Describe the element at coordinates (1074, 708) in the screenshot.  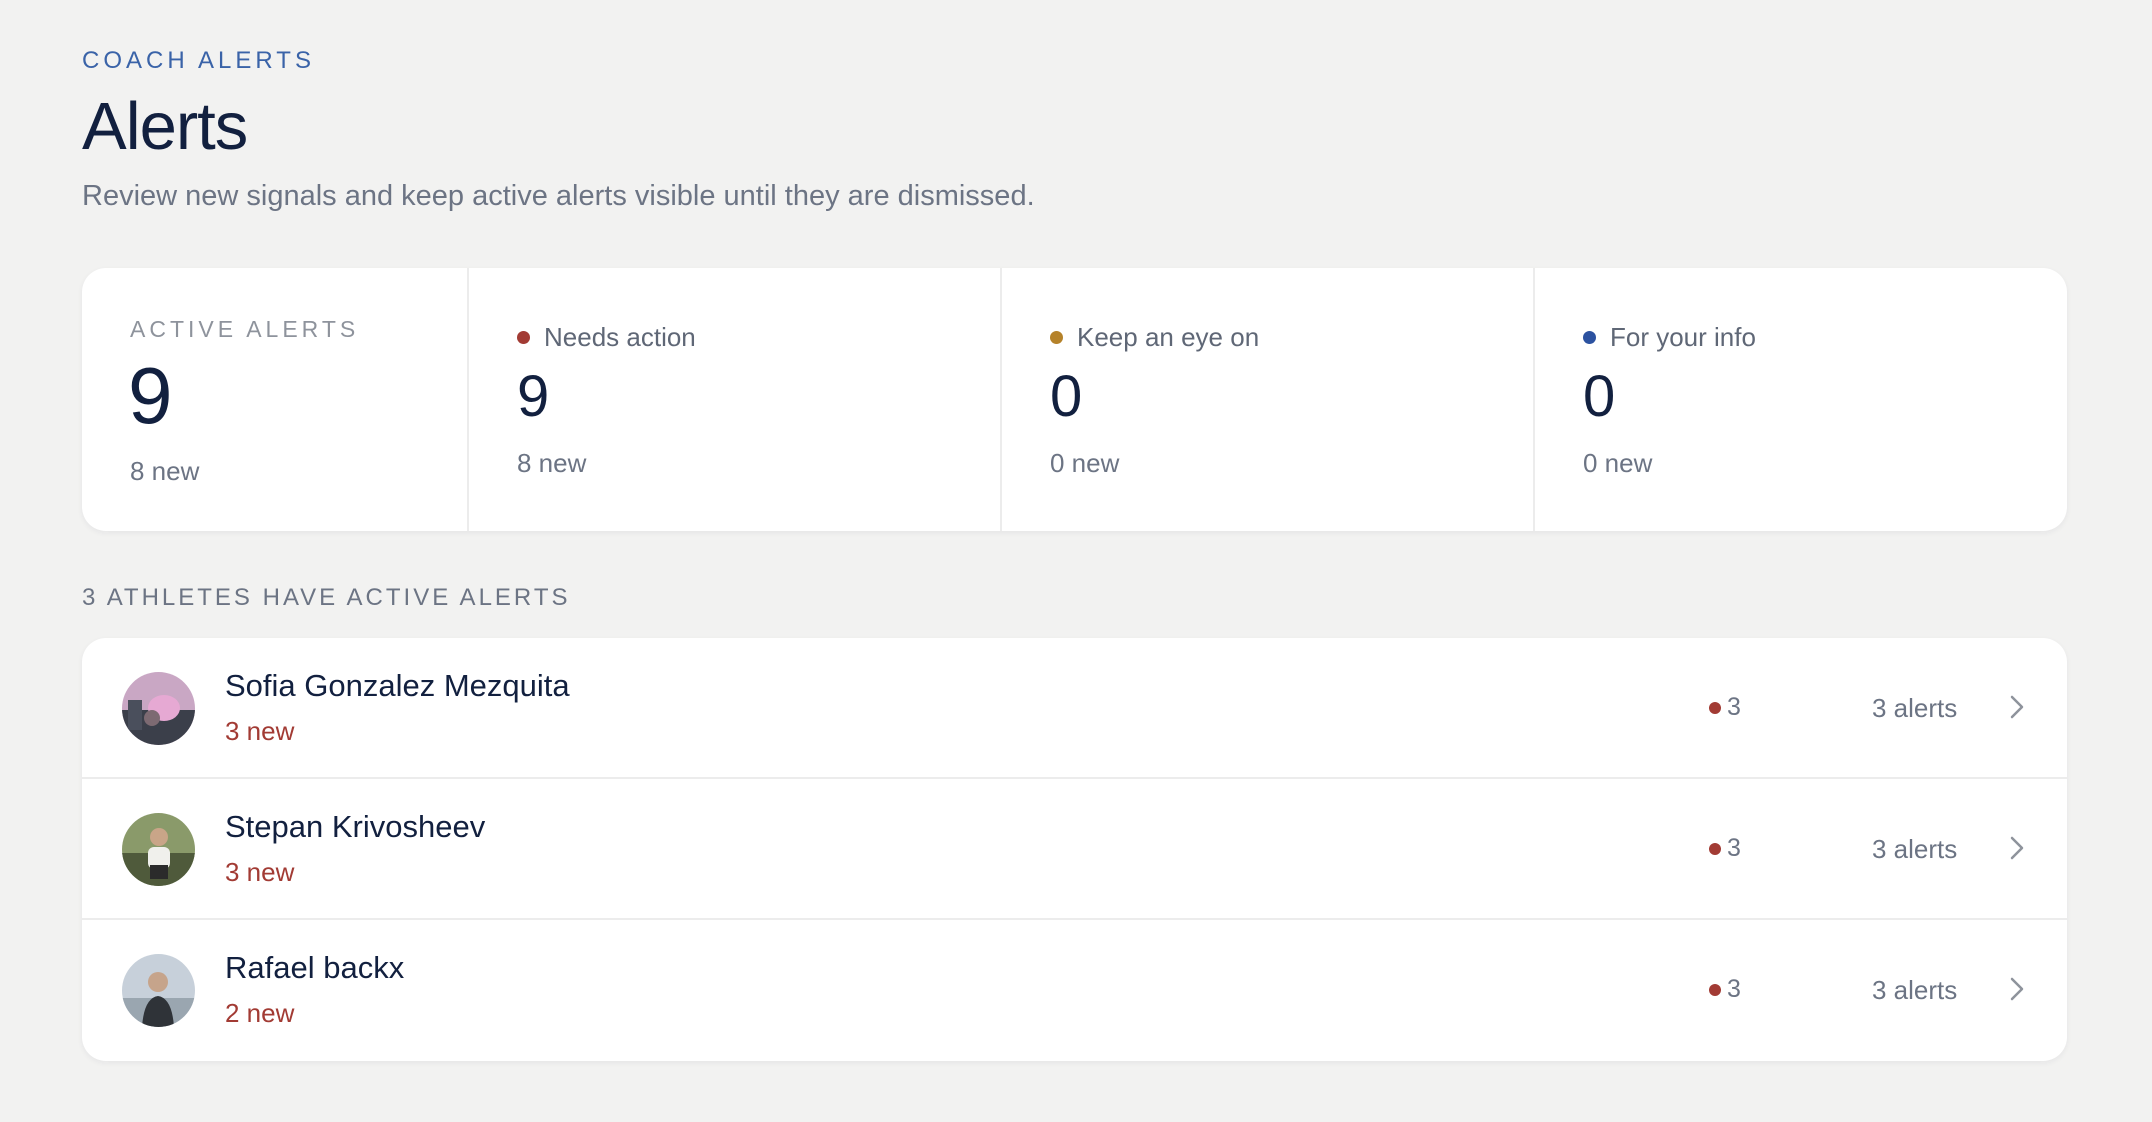
I see `athlete-row: Sofia Gonzalez Mezquita 3 new 3 3 alerts` at that location.